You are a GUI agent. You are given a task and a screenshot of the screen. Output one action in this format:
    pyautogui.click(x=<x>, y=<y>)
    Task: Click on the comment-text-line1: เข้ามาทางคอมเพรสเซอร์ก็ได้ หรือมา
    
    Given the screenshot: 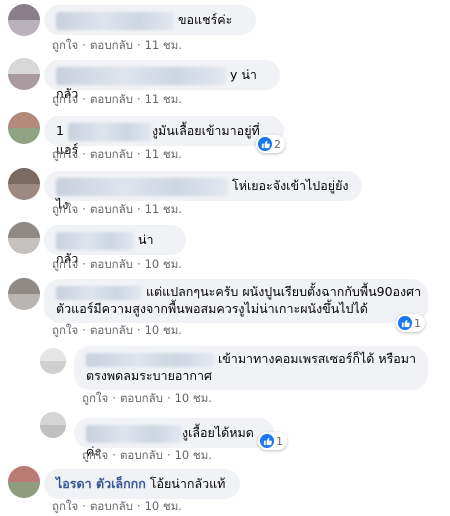 What is the action you would take?
    pyautogui.click(x=317, y=358)
    